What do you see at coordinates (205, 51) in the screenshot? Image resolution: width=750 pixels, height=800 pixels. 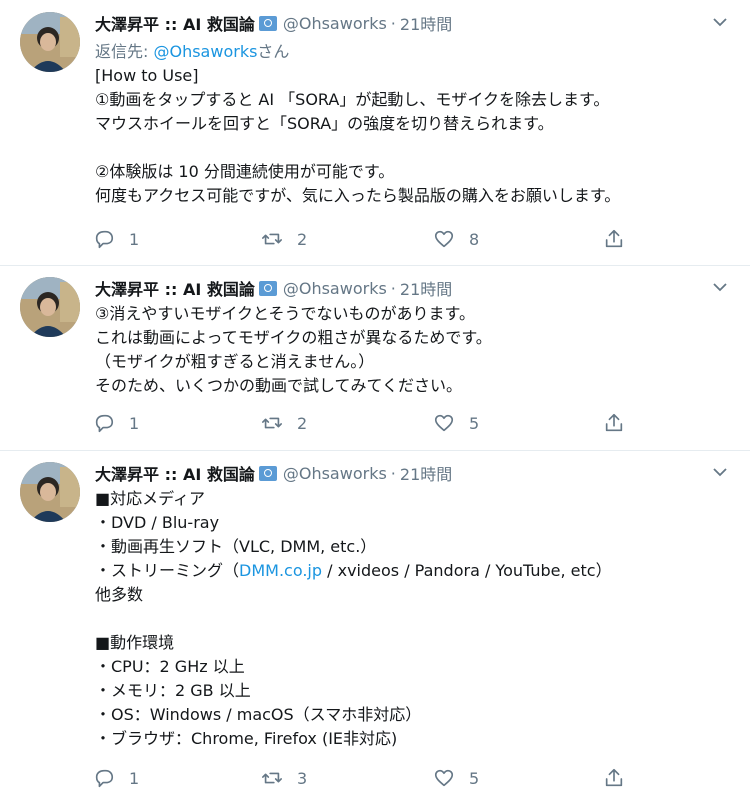 I see `reply-mention-link: @Ohsaworks` at bounding box center [205, 51].